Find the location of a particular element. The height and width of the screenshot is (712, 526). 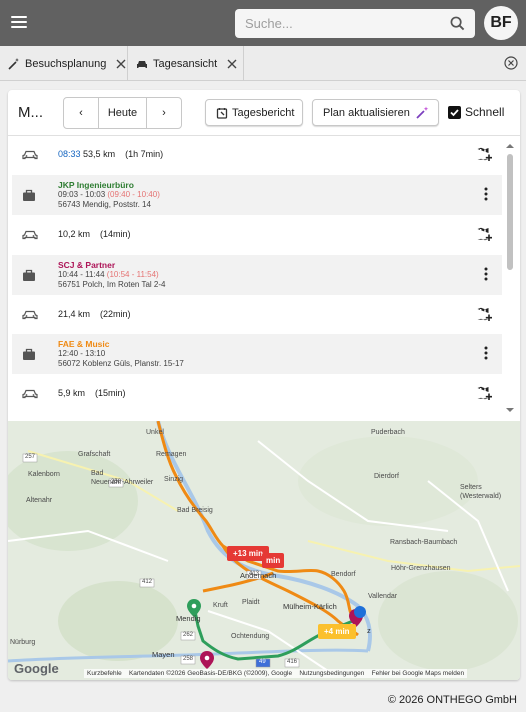

tab-label: Tagesansicht is located at coordinates (185, 63).